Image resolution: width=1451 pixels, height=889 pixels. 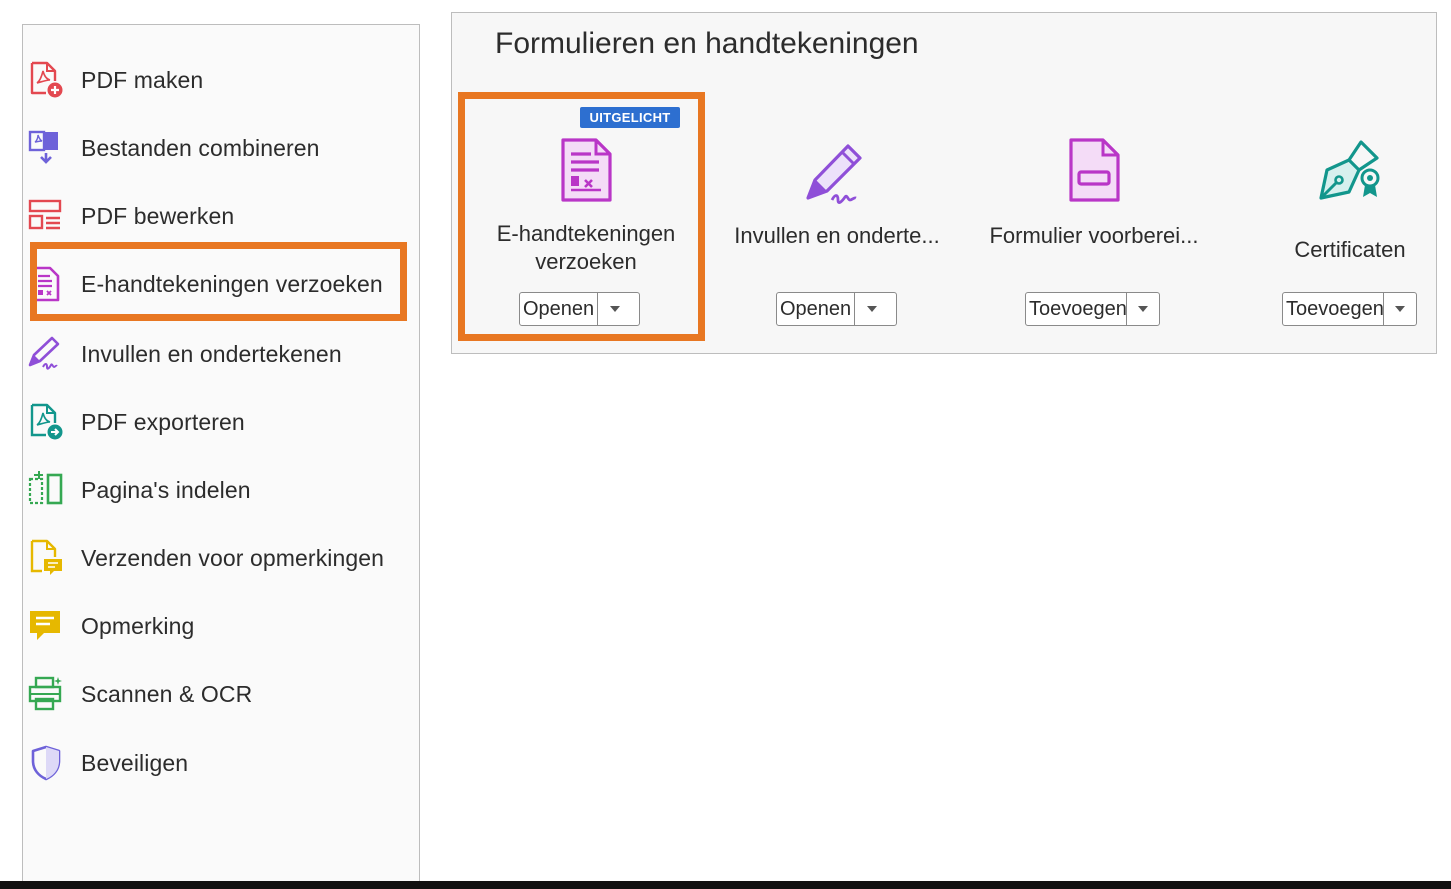 What do you see at coordinates (46, 694) in the screenshot?
I see `scan-ocr-icon` at bounding box center [46, 694].